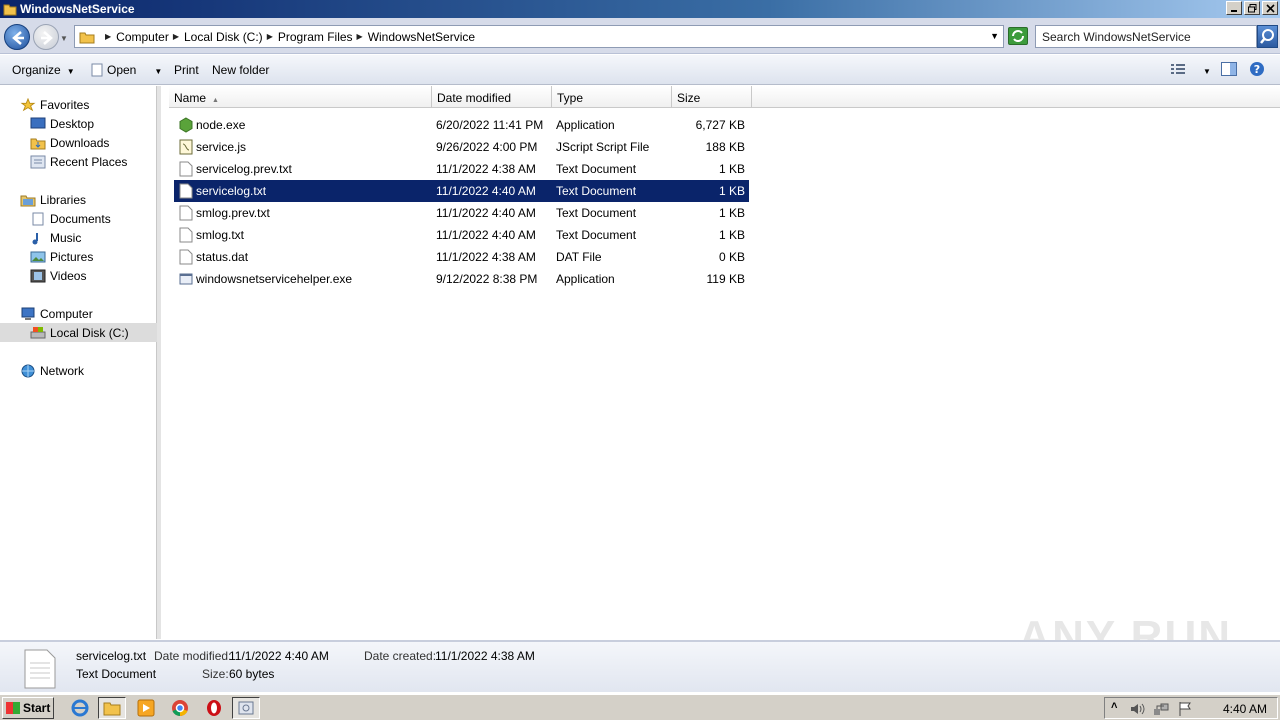  I want to click on taskbar-explorer, so click(112, 708).